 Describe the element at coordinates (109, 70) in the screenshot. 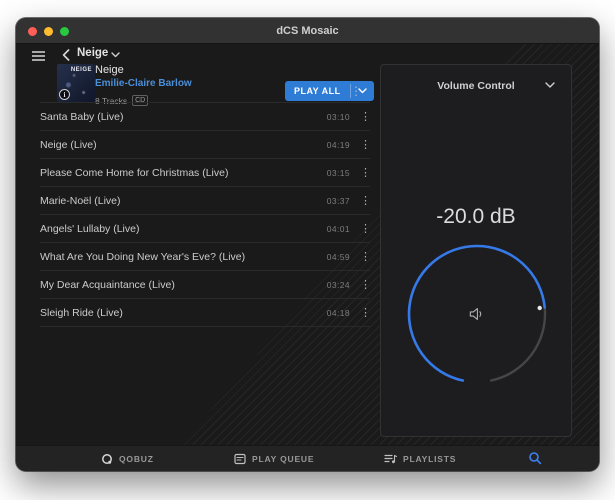

I see `album-title: Neige` at that location.